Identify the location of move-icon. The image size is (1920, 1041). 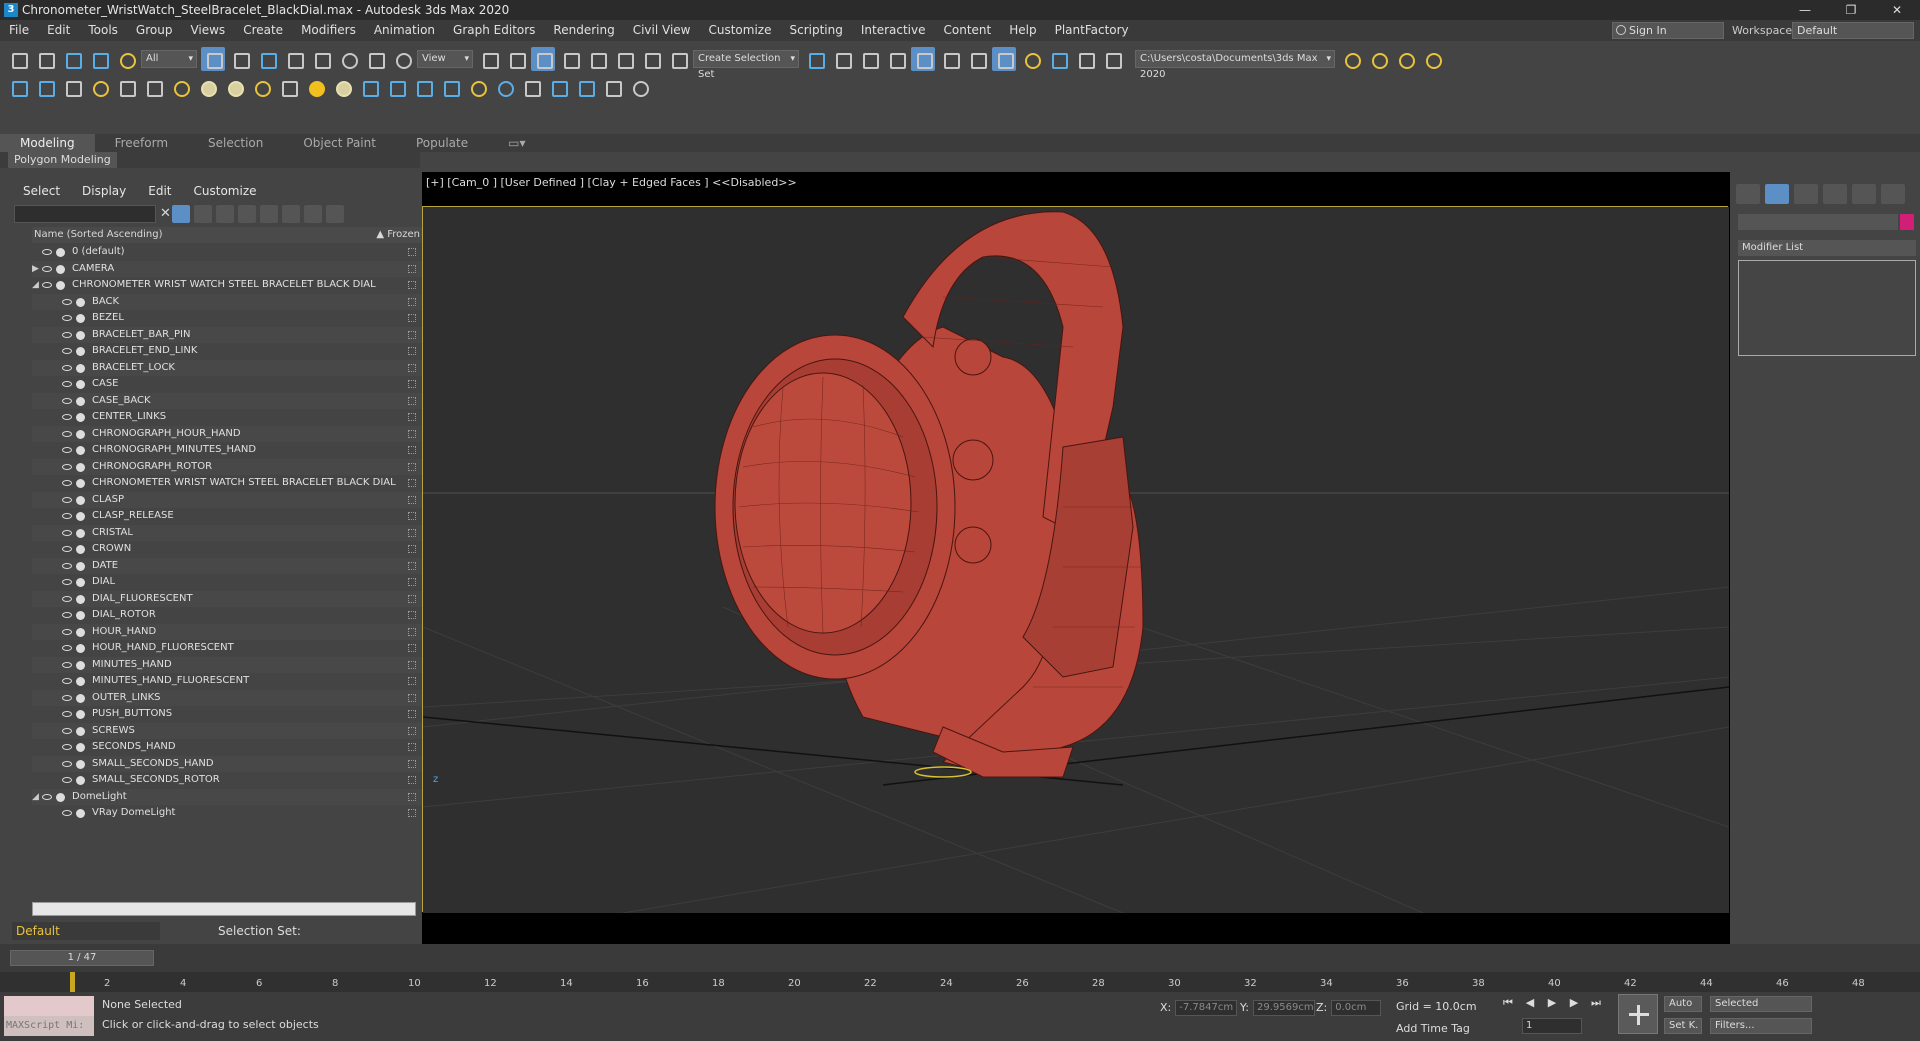
(321, 59).